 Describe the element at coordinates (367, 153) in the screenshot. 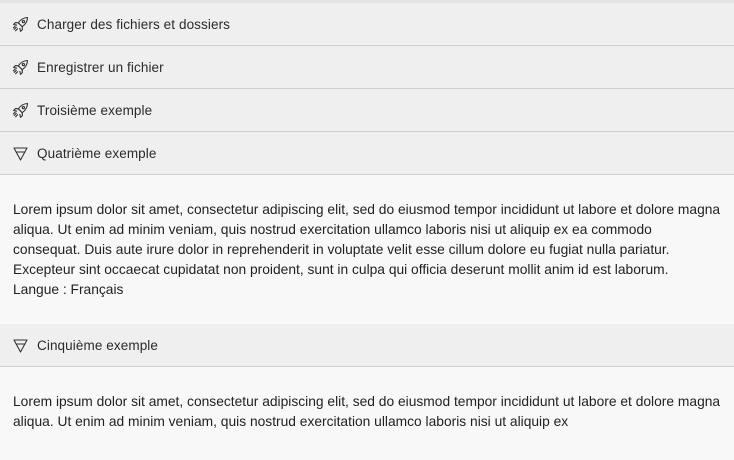

I see `accordion-header-quatrieme: Quatrième exemple` at that location.